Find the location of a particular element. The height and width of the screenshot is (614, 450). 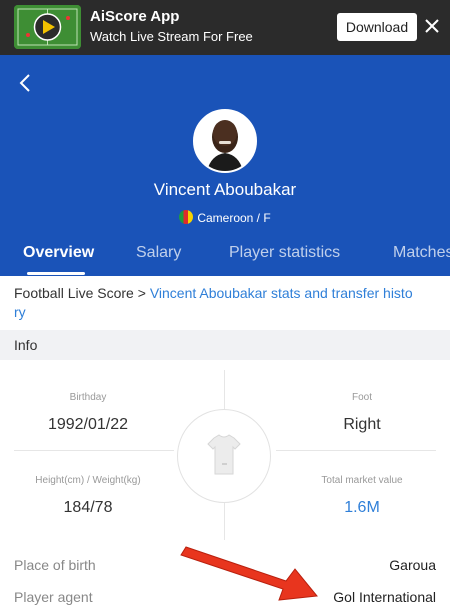

banner-subtitle: Watch Live Stream For Free is located at coordinates (171, 36).